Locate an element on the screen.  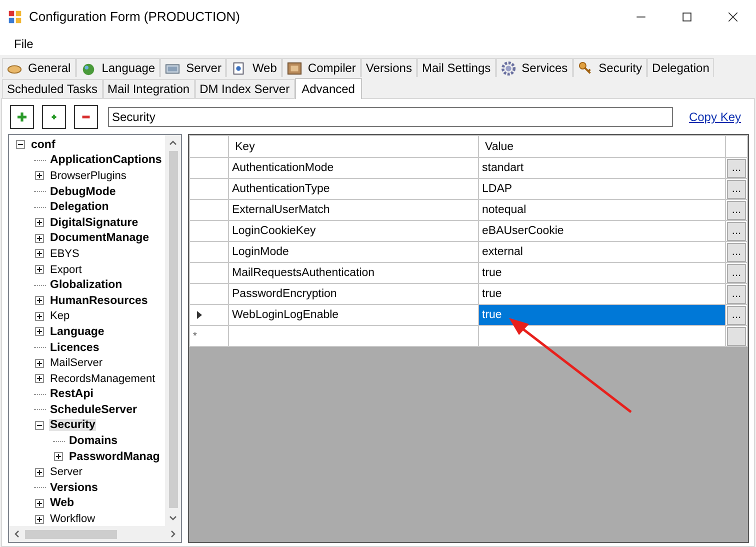
window-title: Configuration Form (PRODUCTION) is located at coordinates (134, 16).